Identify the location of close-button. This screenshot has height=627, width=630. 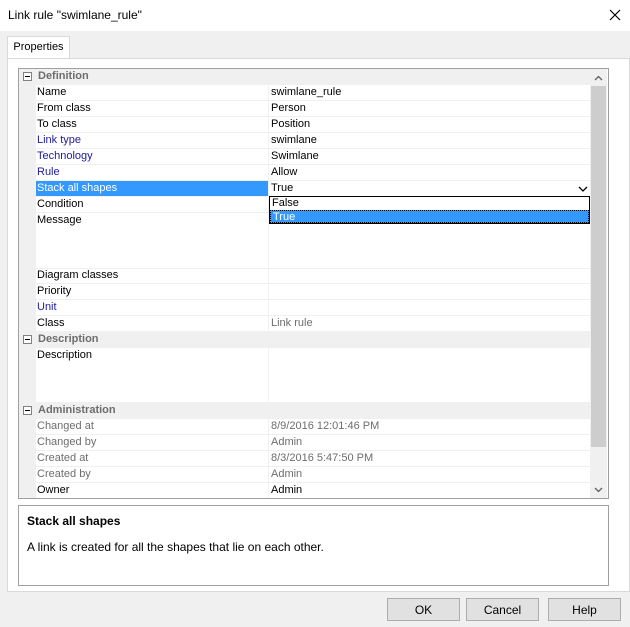
(615, 15).